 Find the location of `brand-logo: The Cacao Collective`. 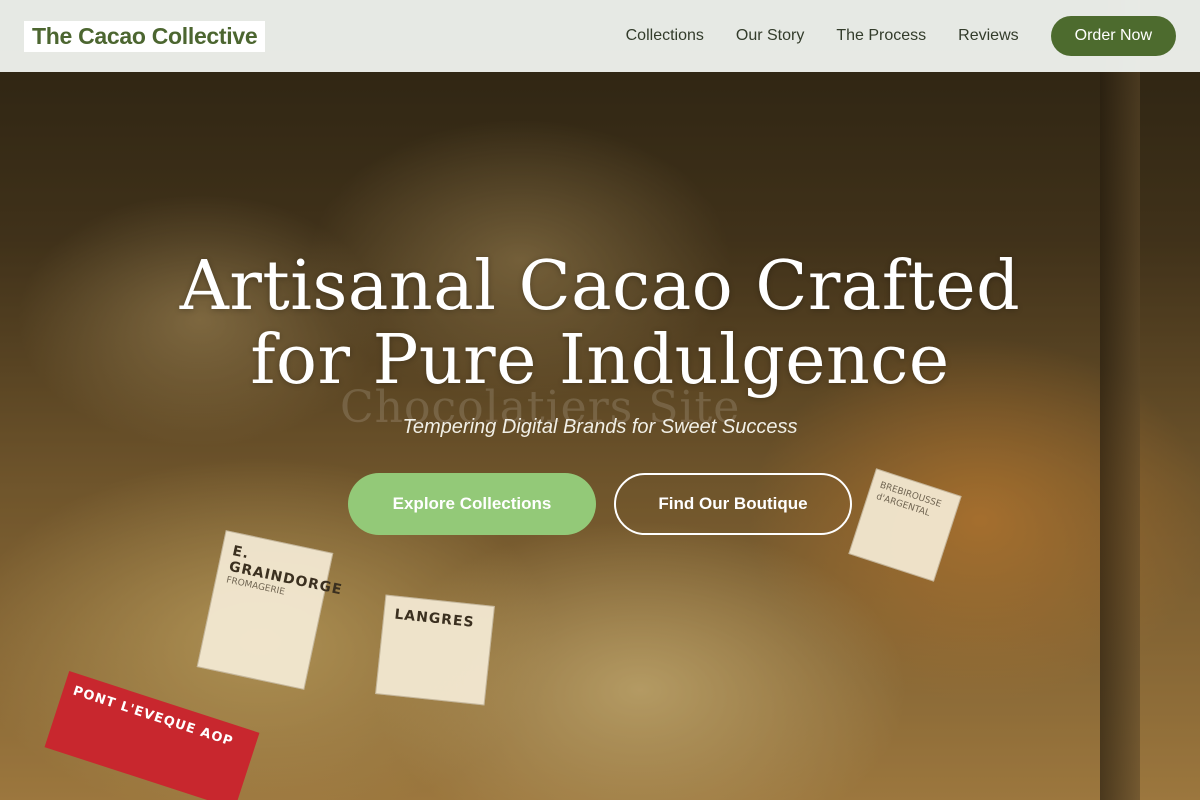

brand-logo: The Cacao Collective is located at coordinates (145, 36).